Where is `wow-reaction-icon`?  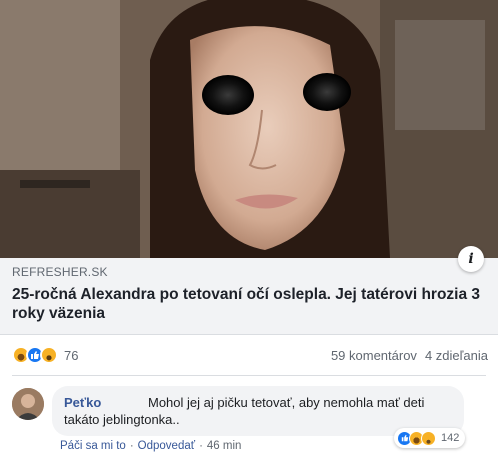 wow-reaction-icon is located at coordinates (49, 355).